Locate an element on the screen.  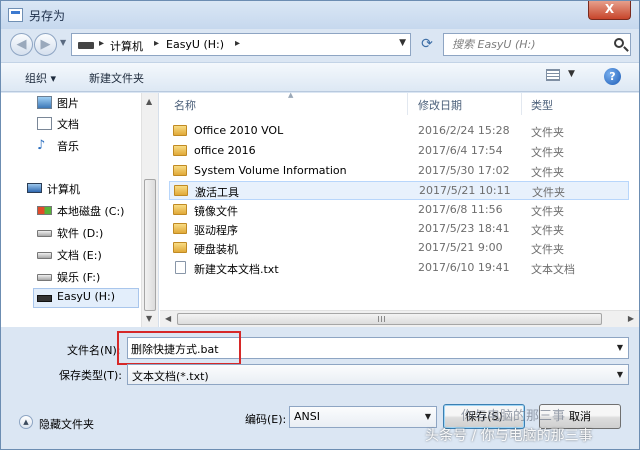
navigation-bar: ◀ ▶ ▼ ▸ 计算机 ▸ EasyU (H:) ▸ ▼ ⟳ is located at coordinates (320, 45).